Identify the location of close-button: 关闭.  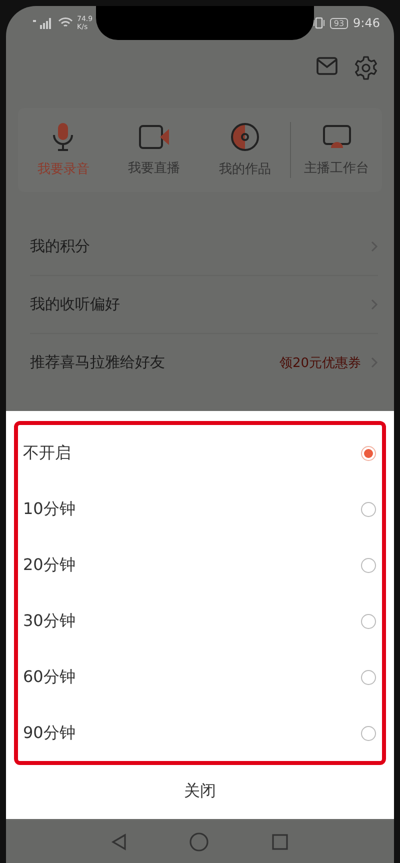
(200, 792).